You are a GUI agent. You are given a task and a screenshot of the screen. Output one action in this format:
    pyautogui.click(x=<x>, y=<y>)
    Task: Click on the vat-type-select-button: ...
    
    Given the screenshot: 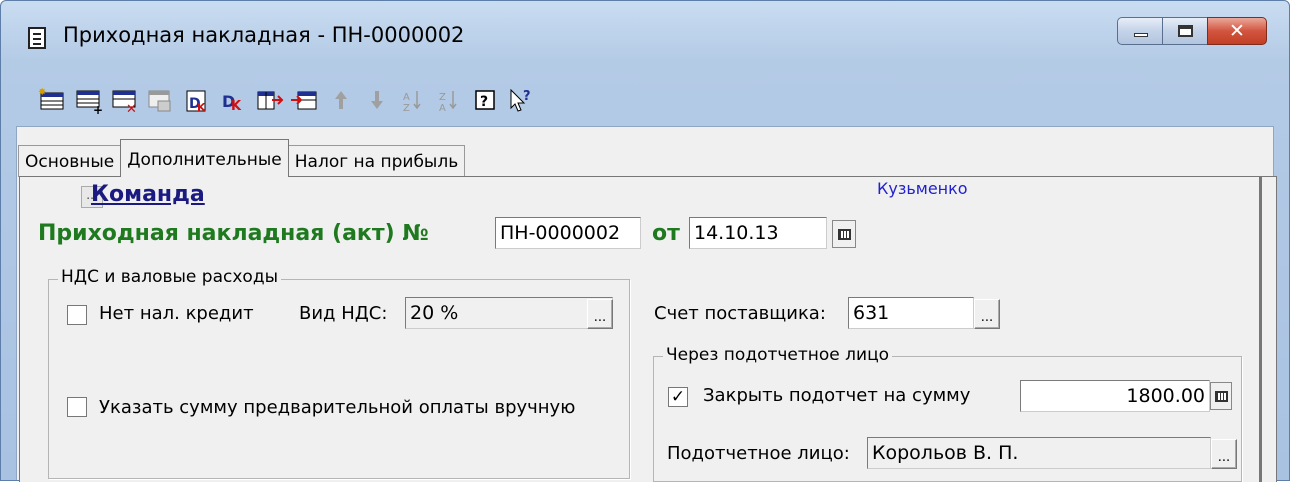 What is the action you would take?
    pyautogui.click(x=600, y=314)
    